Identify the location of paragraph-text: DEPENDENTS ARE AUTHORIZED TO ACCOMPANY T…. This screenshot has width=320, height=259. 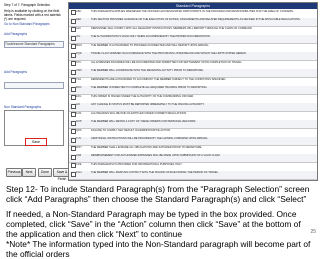
(159, 79).